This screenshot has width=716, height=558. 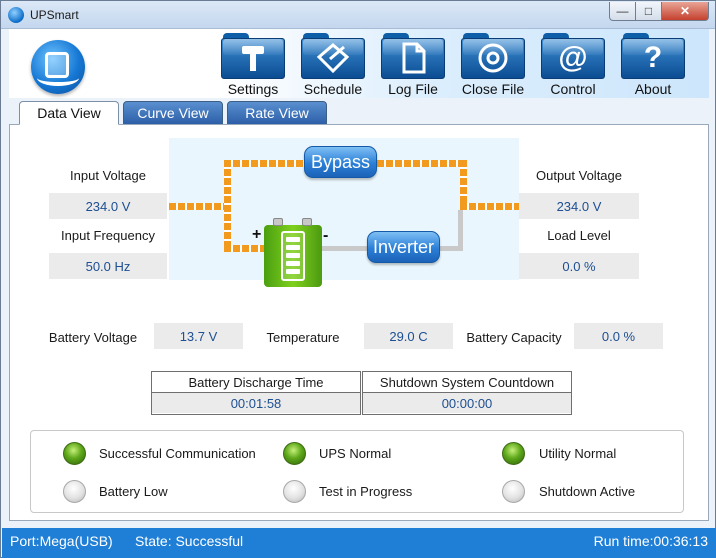 What do you see at coordinates (61, 541) in the screenshot?
I see `port-status: Port:Mega(USB)` at bounding box center [61, 541].